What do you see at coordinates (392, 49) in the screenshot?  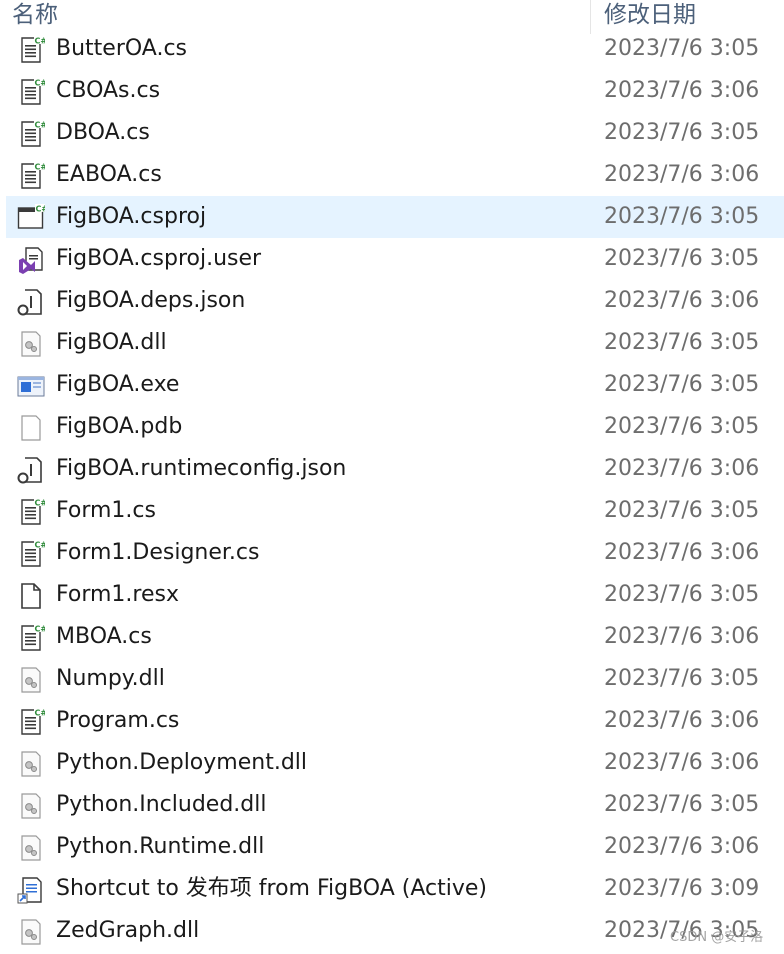 I see `file-row: C# ButterOA.cs 2023/7/6 3:05` at bounding box center [392, 49].